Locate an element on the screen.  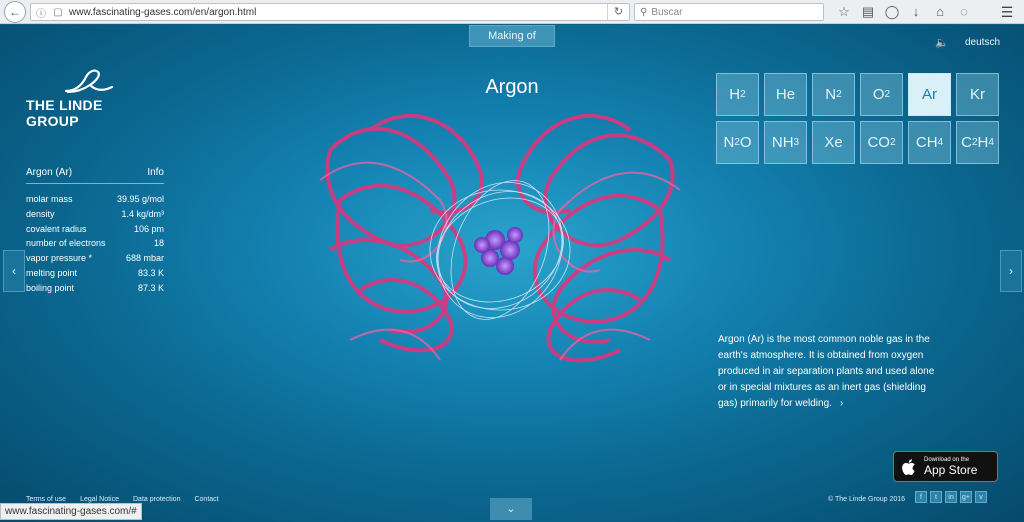
footer-link: Terms of use is located at coordinates (46, 499).